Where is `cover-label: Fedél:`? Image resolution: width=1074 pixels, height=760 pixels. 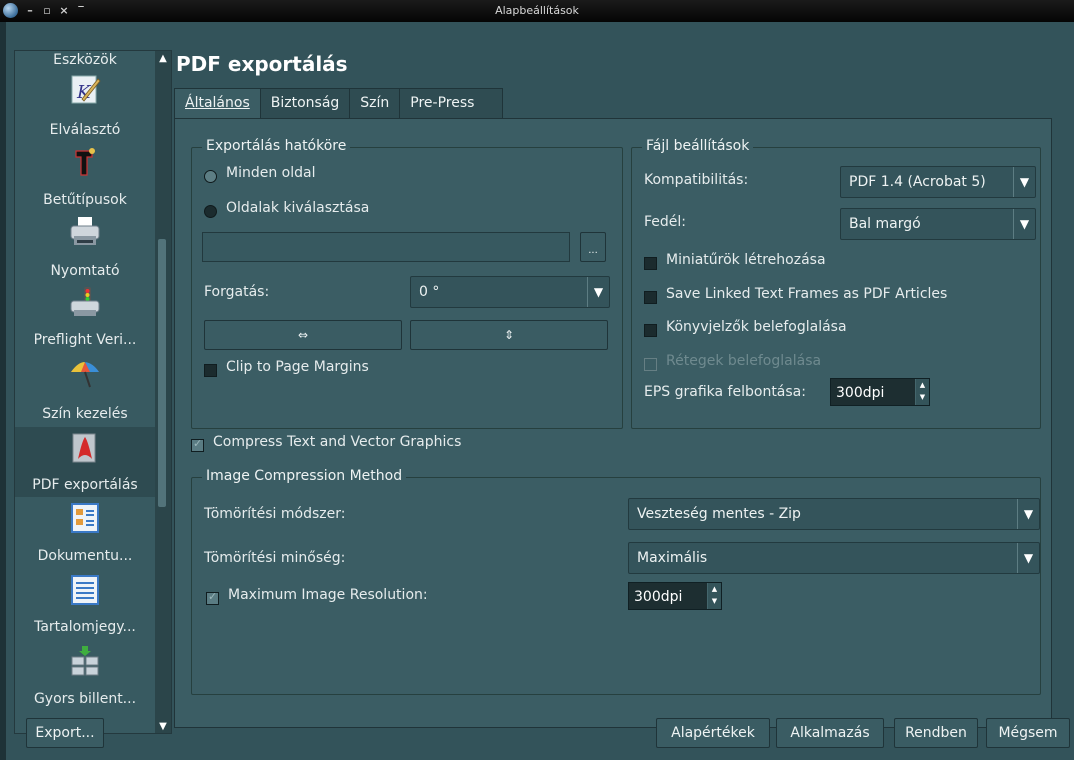
cover-label: Fedél: is located at coordinates (665, 222).